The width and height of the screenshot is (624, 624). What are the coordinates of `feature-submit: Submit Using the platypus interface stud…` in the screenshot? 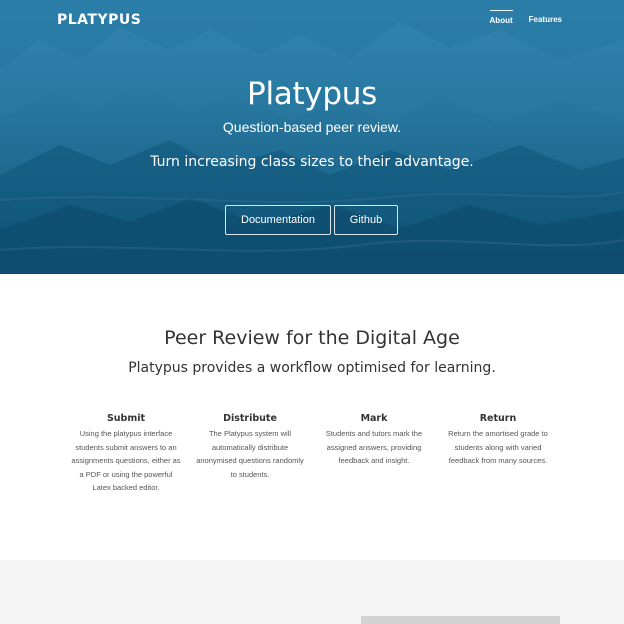 It's located at (126, 454).